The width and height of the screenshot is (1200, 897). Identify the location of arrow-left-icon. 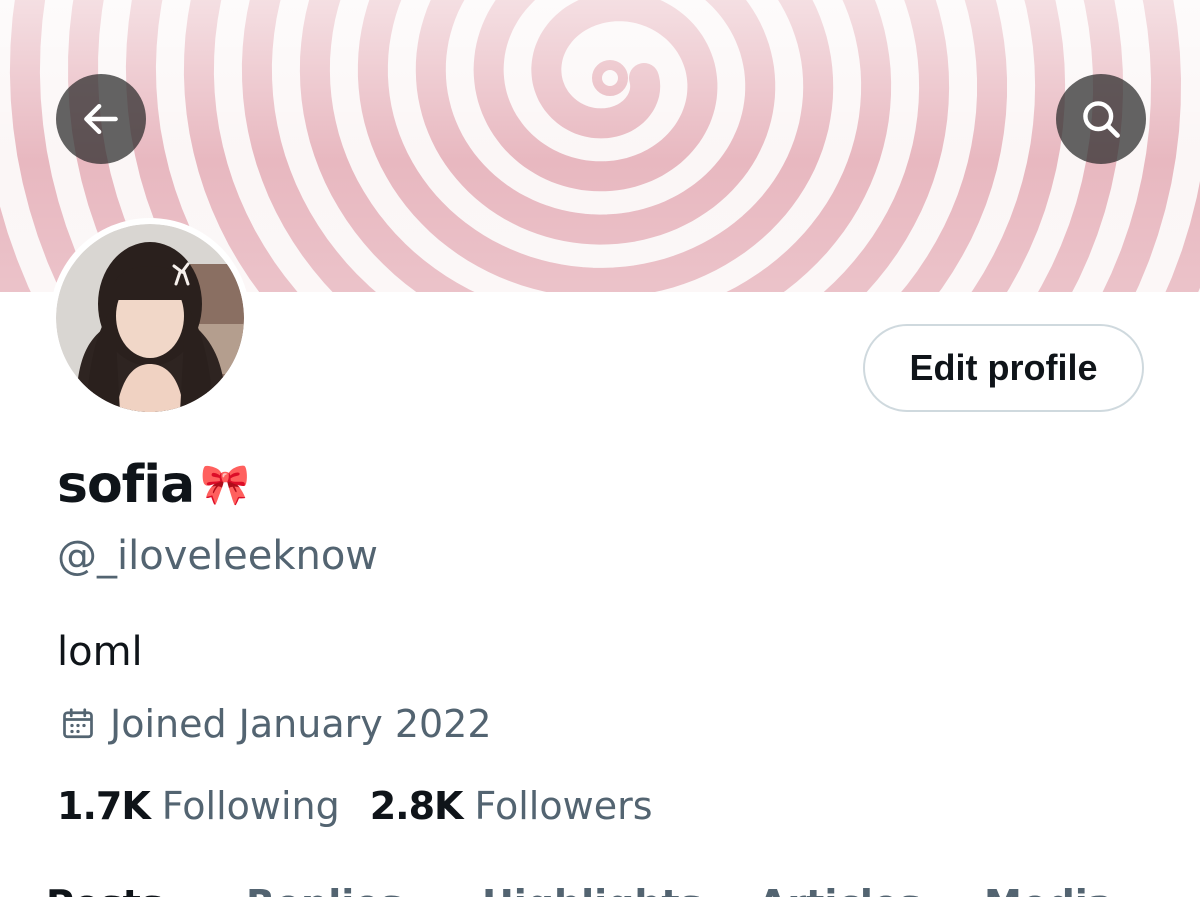
(101, 119).